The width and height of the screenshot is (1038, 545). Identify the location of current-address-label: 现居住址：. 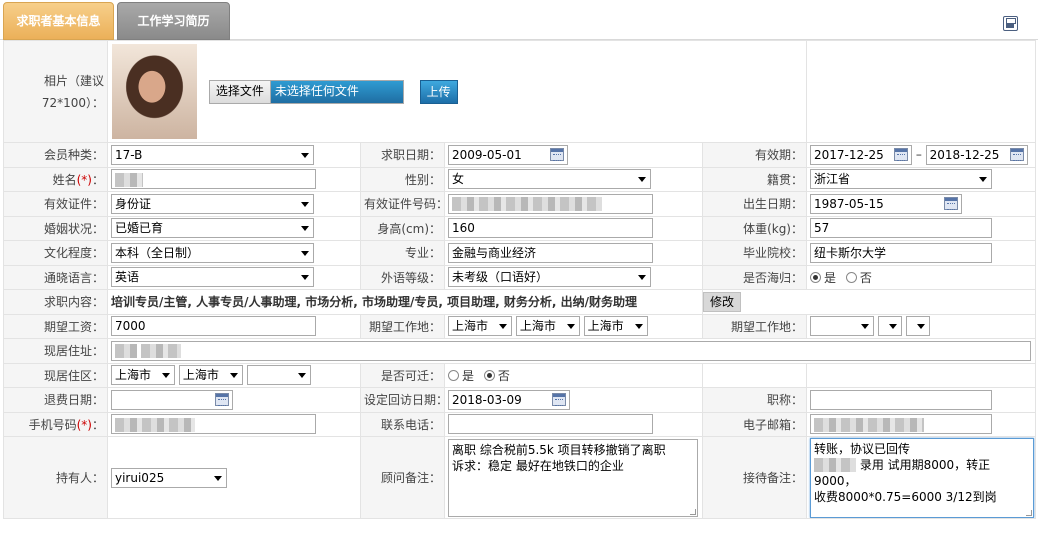
(55, 351).